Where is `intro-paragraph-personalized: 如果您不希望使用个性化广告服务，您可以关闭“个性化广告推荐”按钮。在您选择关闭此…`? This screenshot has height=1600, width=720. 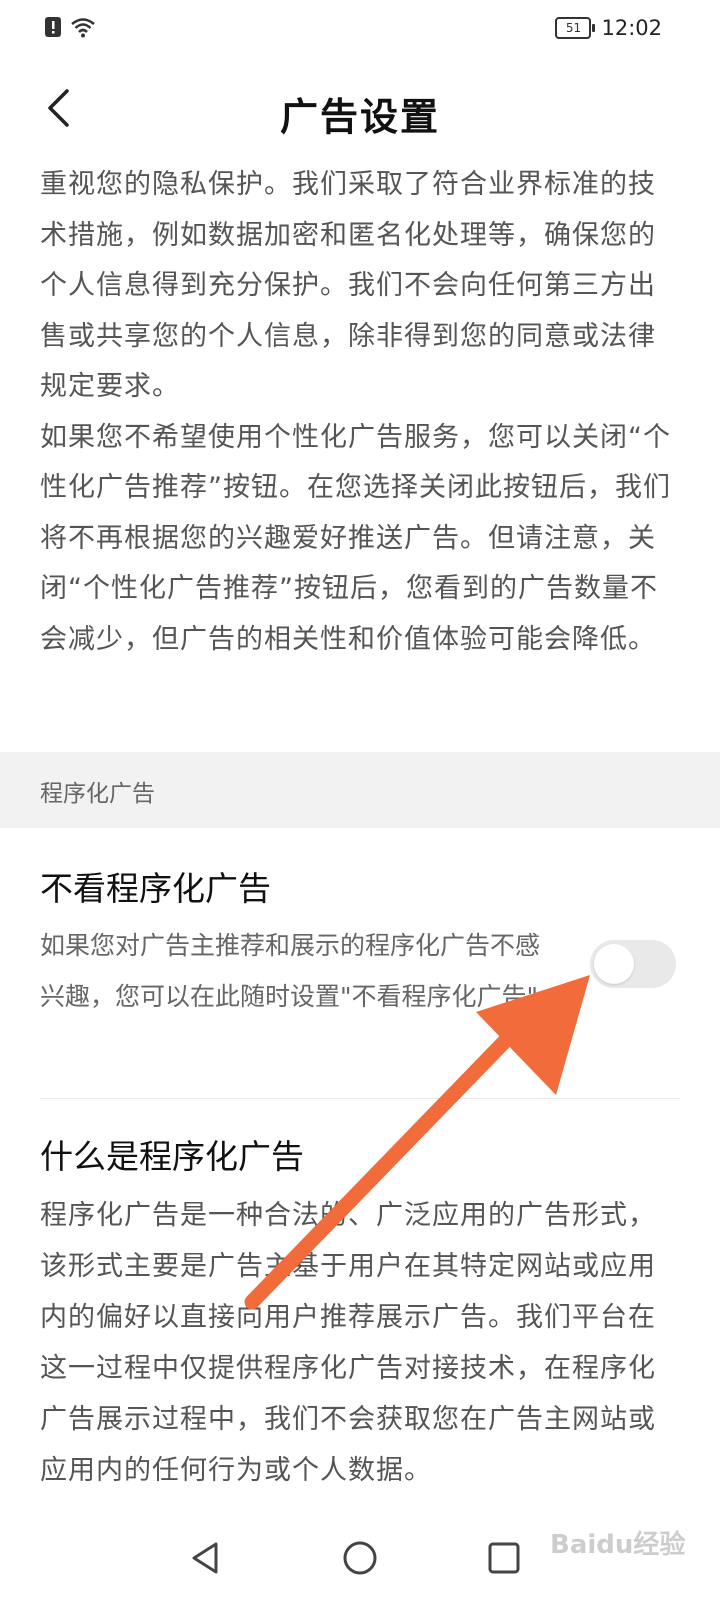
intro-paragraph-personalized: 如果您不希望使用个性化广告服务，您可以关闭“个性化广告推荐”按钮。在您选择关闭此… is located at coordinates (355, 538).